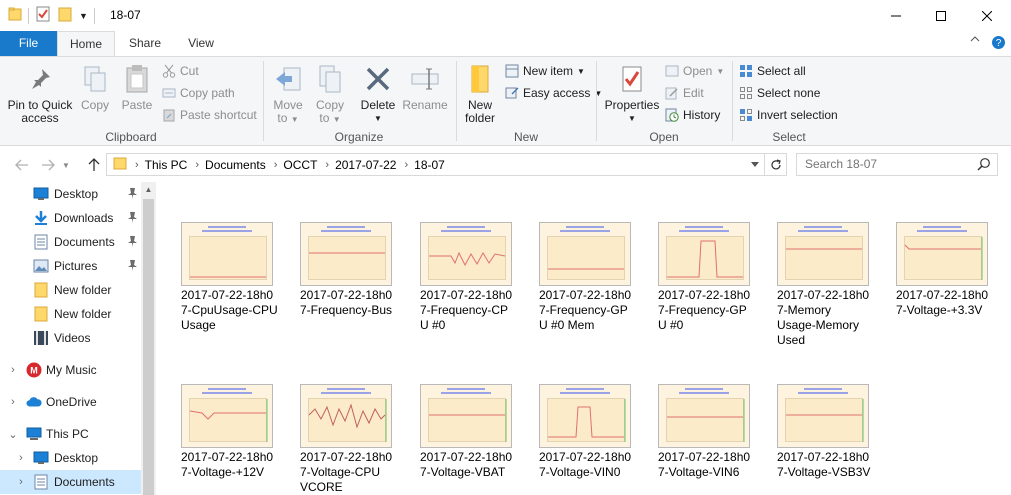 This screenshot has width=1011, height=495. Describe the element at coordinates (145, 43) in the screenshot. I see `tab-share: Share` at that location.